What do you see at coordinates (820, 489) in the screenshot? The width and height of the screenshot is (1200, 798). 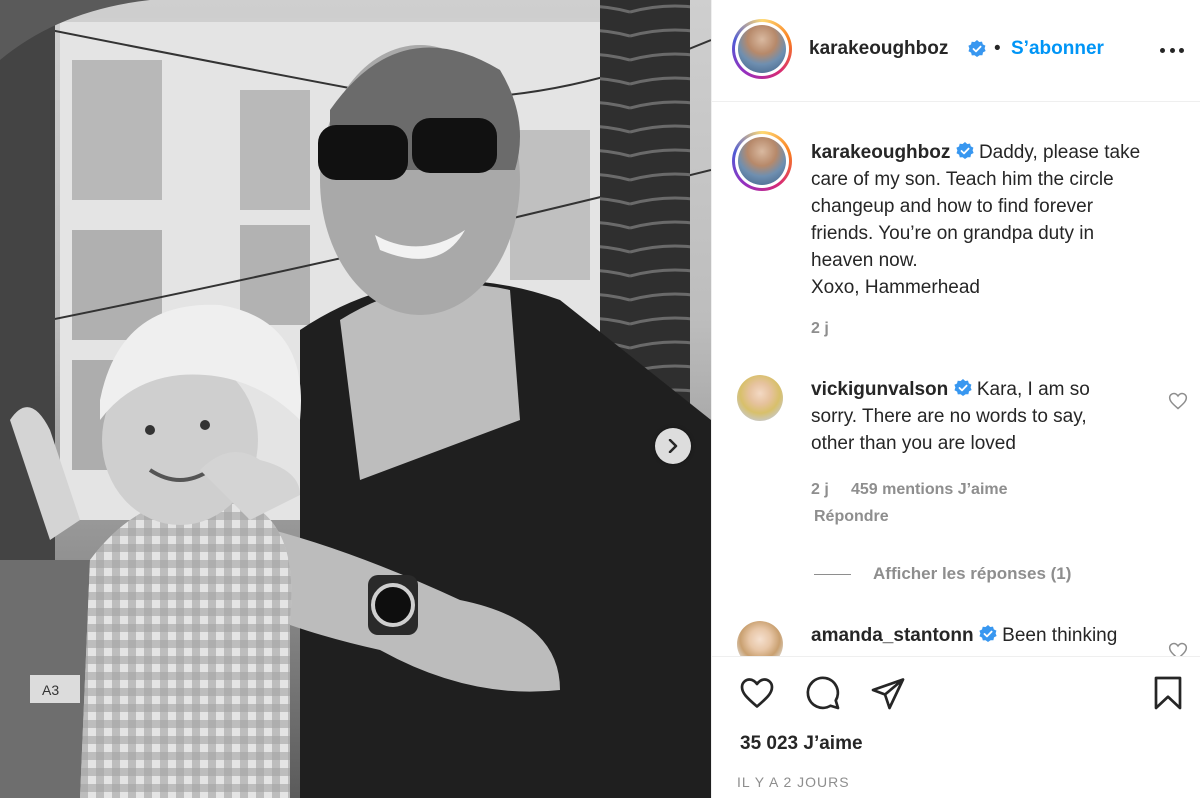 I see `comment-age: 2 j` at bounding box center [820, 489].